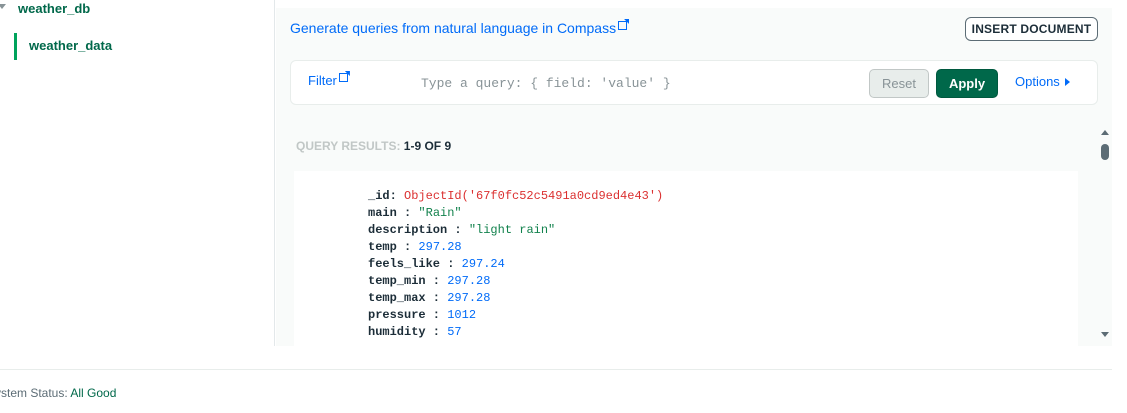 The height and width of the screenshot is (413, 1127). I want to click on document-field-row: description : "light rain", so click(515, 230).